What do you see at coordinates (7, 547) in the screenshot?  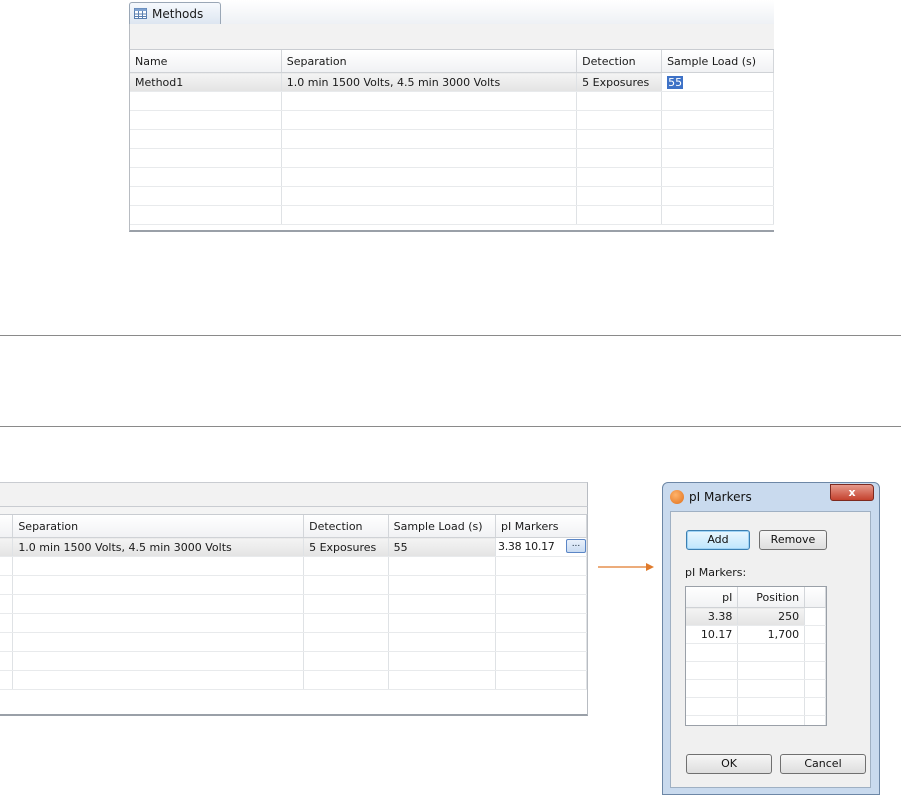 I see `cell-name` at bounding box center [7, 547].